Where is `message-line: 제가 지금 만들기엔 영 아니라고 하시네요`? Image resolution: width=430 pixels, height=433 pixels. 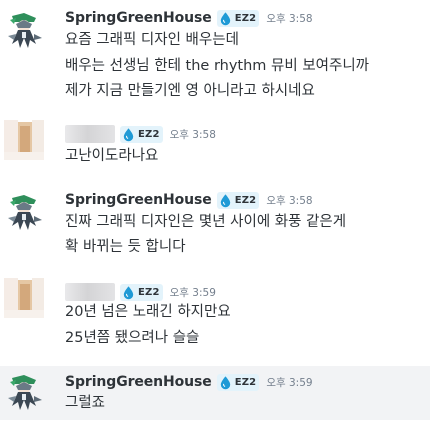 message-line: 제가 지금 만들기엔 영 아니라고 하시네요 is located at coordinates (190, 91).